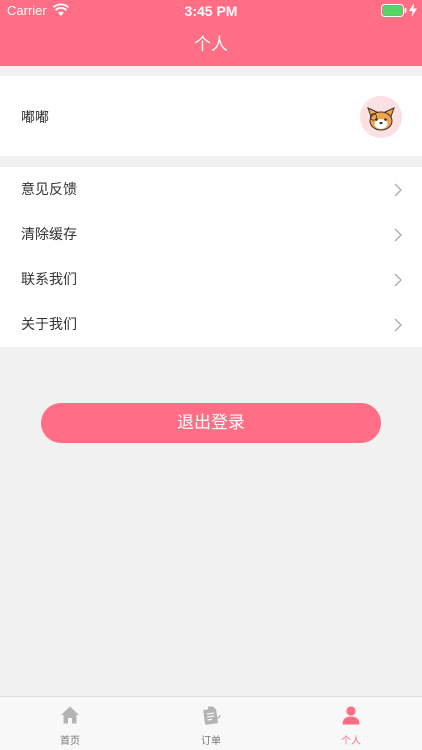 The height and width of the screenshot is (750, 422). I want to click on avatar, so click(381, 117).